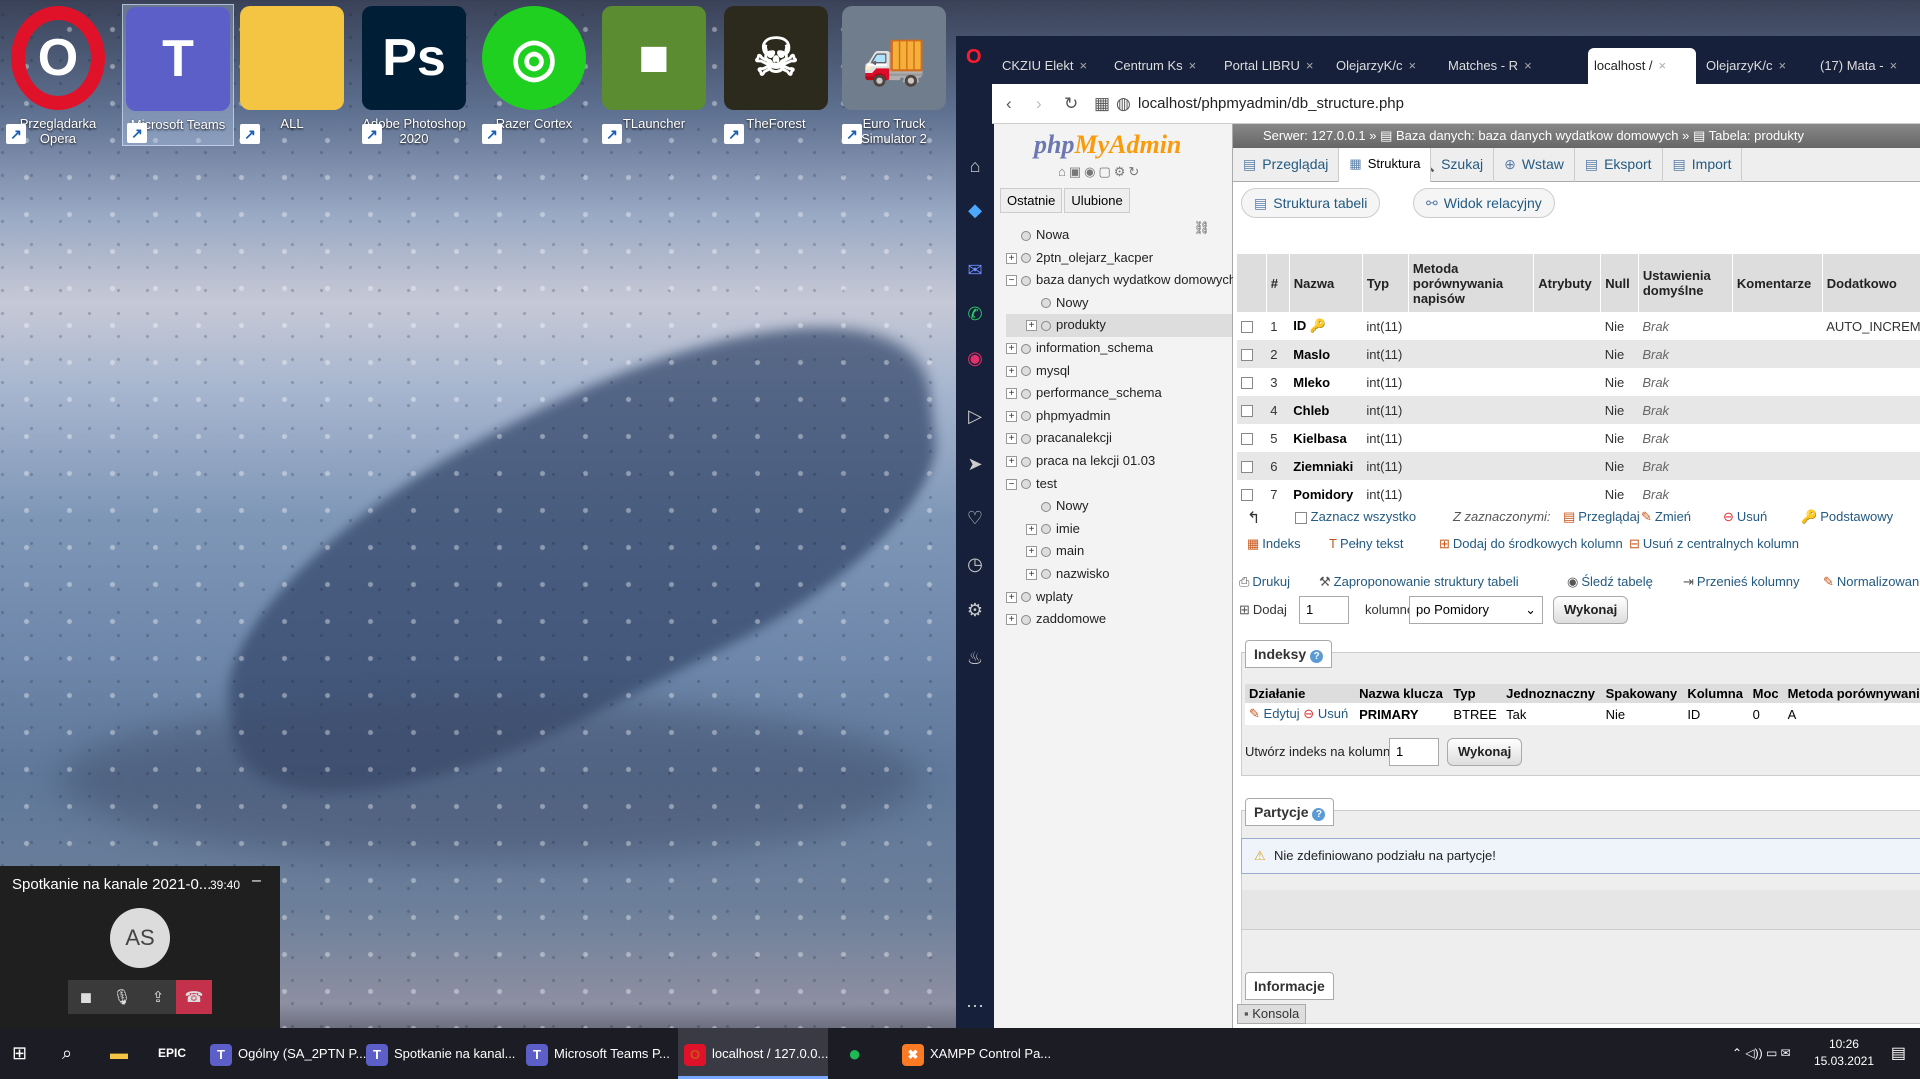 The width and height of the screenshot is (1920, 1079). What do you see at coordinates (1326, 283) in the screenshot?
I see `column-header: Nazwa` at bounding box center [1326, 283].